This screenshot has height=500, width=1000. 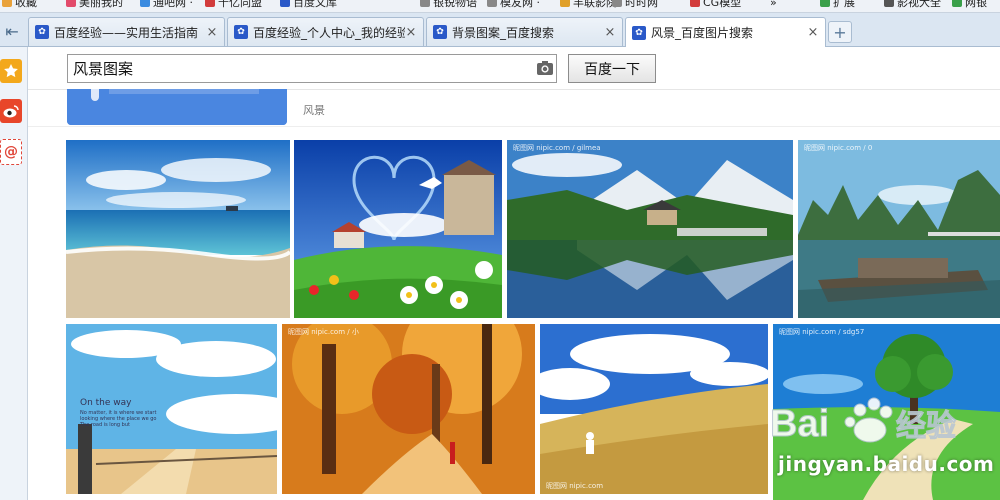 What do you see at coordinates (926, 426) in the screenshot?
I see `baidu-jingyan-text: 经验` at bounding box center [926, 426].